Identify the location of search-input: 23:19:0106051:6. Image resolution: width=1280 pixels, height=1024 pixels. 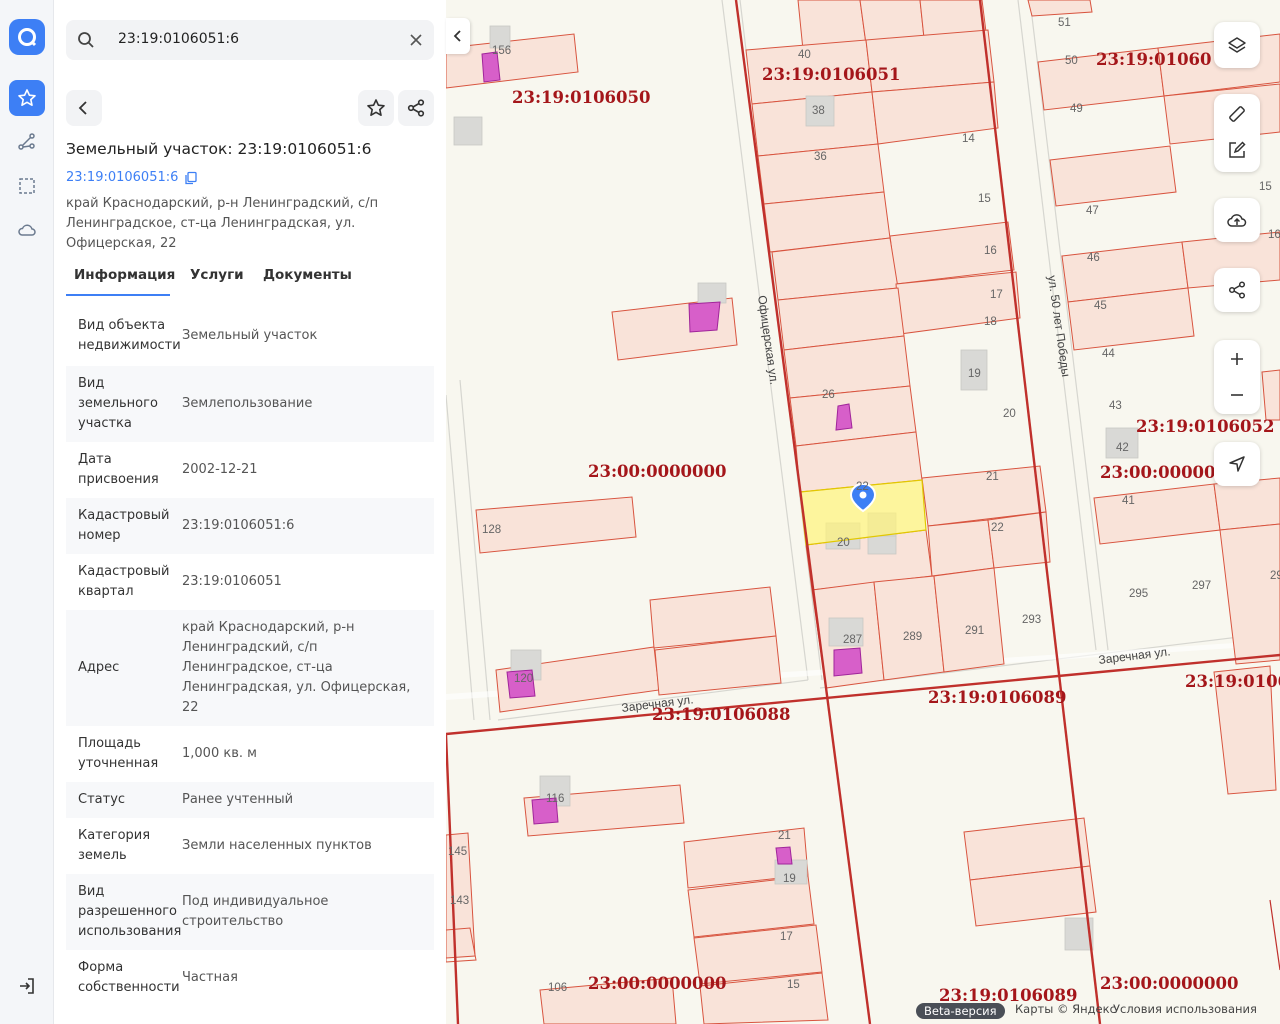
(178, 39).